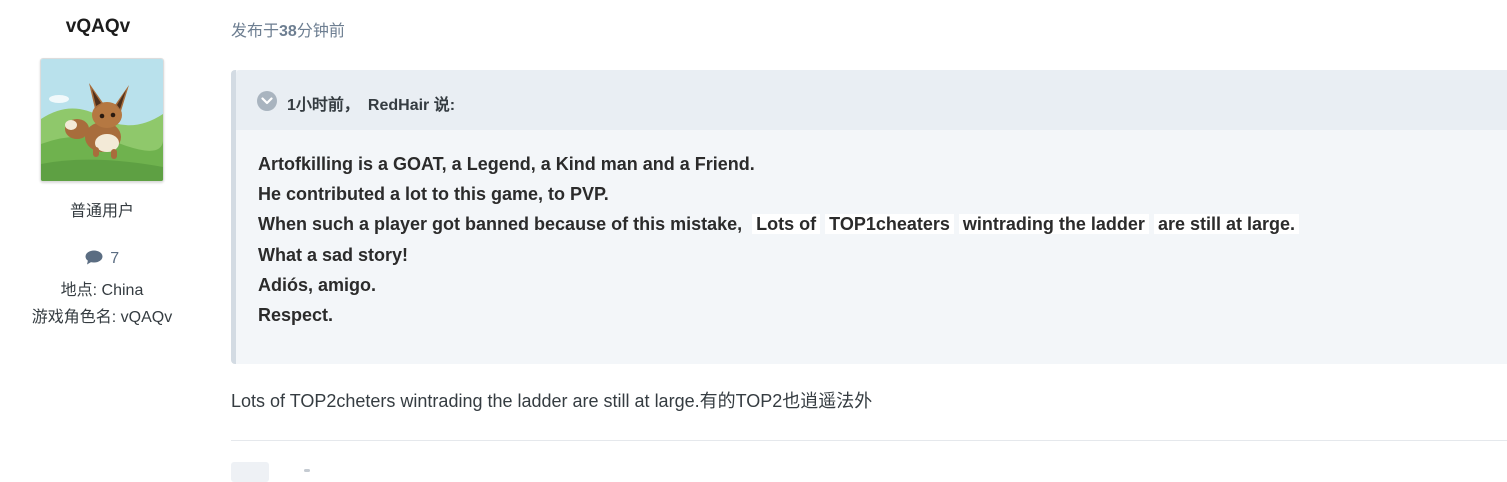  I want to click on highlight-text: Lots of, so click(786, 224).